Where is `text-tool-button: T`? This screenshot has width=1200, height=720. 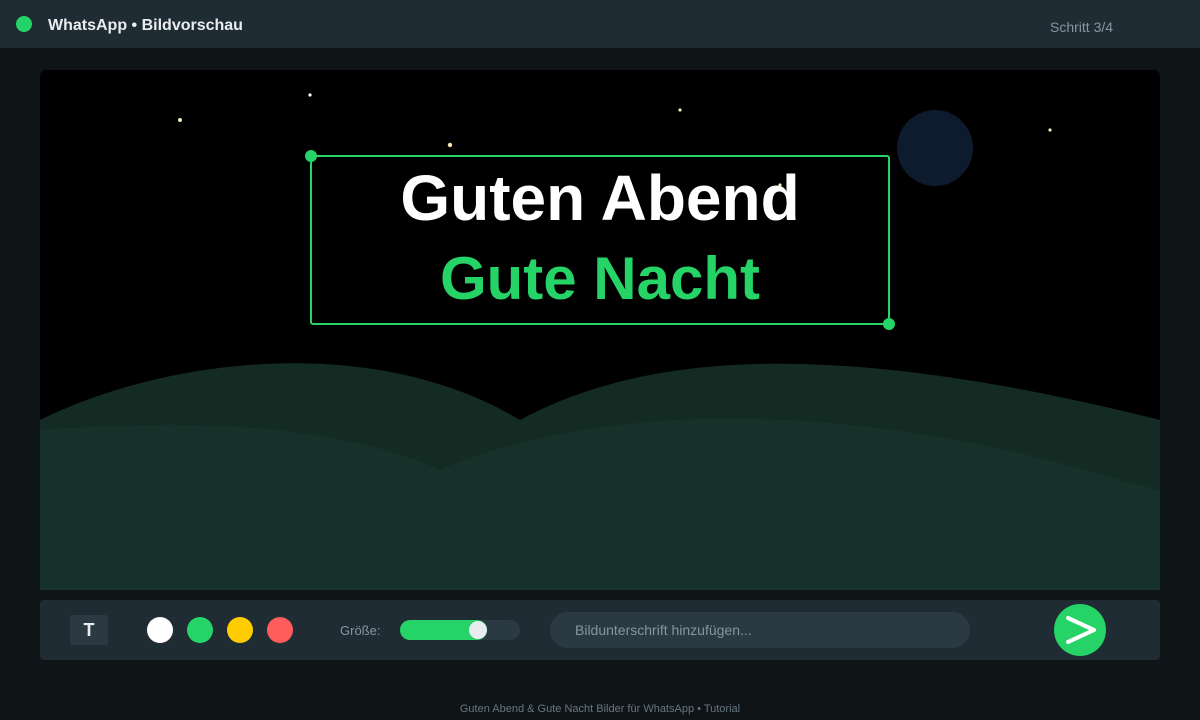
text-tool-button: T is located at coordinates (89, 630).